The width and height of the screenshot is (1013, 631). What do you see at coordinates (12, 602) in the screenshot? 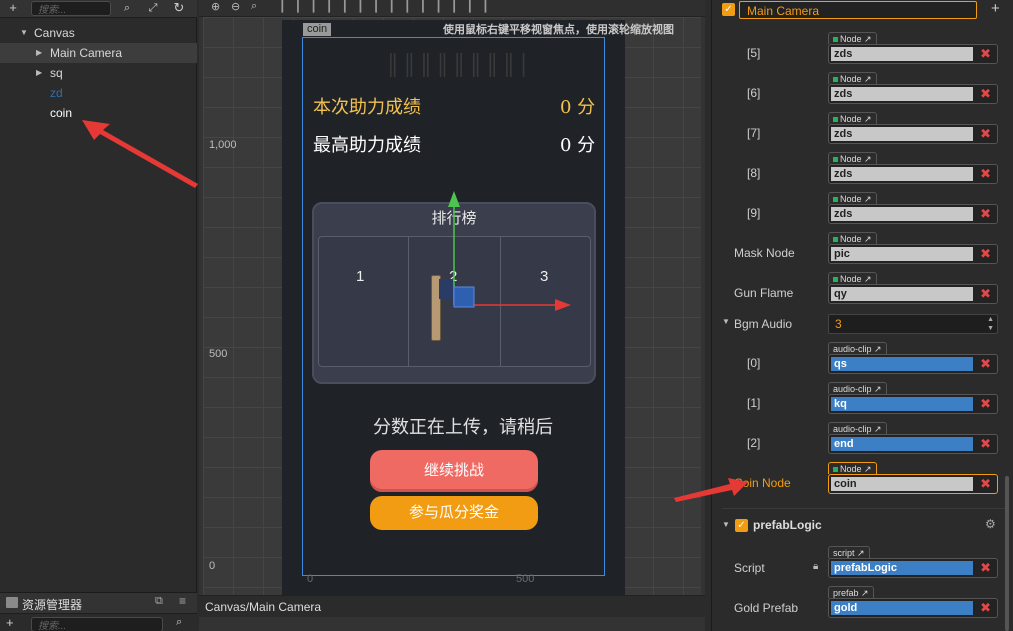
I see `folder-icon` at bounding box center [12, 602].